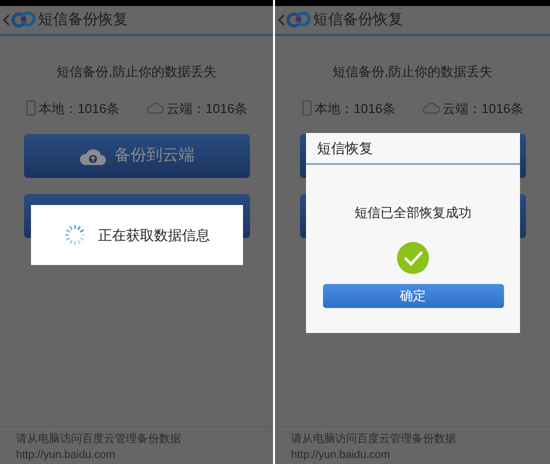 The image size is (550, 464). What do you see at coordinates (154, 235) in the screenshot?
I see `loading-message: 正在获取数据信息` at bounding box center [154, 235].